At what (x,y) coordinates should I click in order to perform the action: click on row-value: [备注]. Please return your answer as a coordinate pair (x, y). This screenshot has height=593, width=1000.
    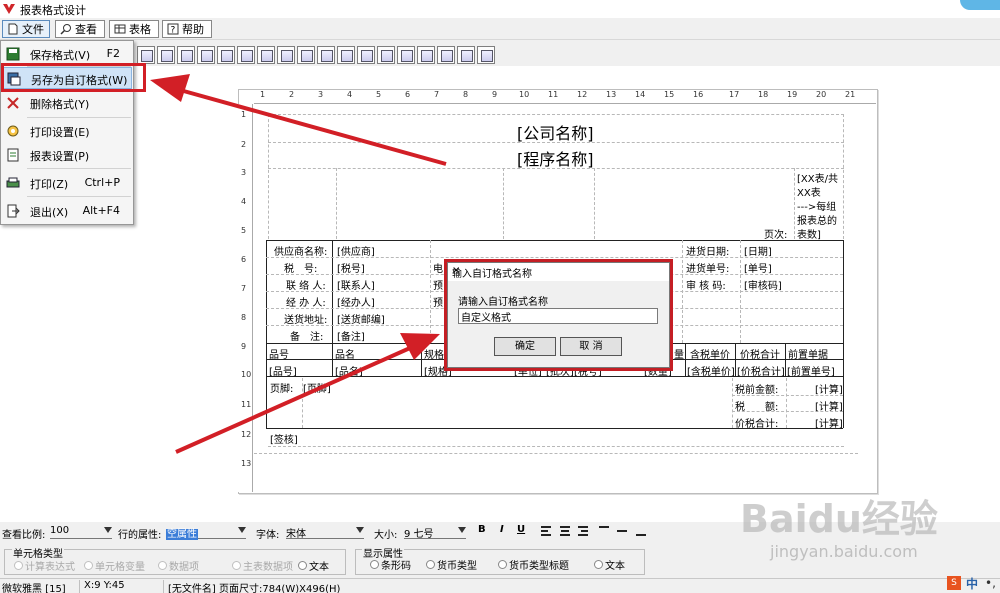
    Looking at the image, I should click on (351, 335).